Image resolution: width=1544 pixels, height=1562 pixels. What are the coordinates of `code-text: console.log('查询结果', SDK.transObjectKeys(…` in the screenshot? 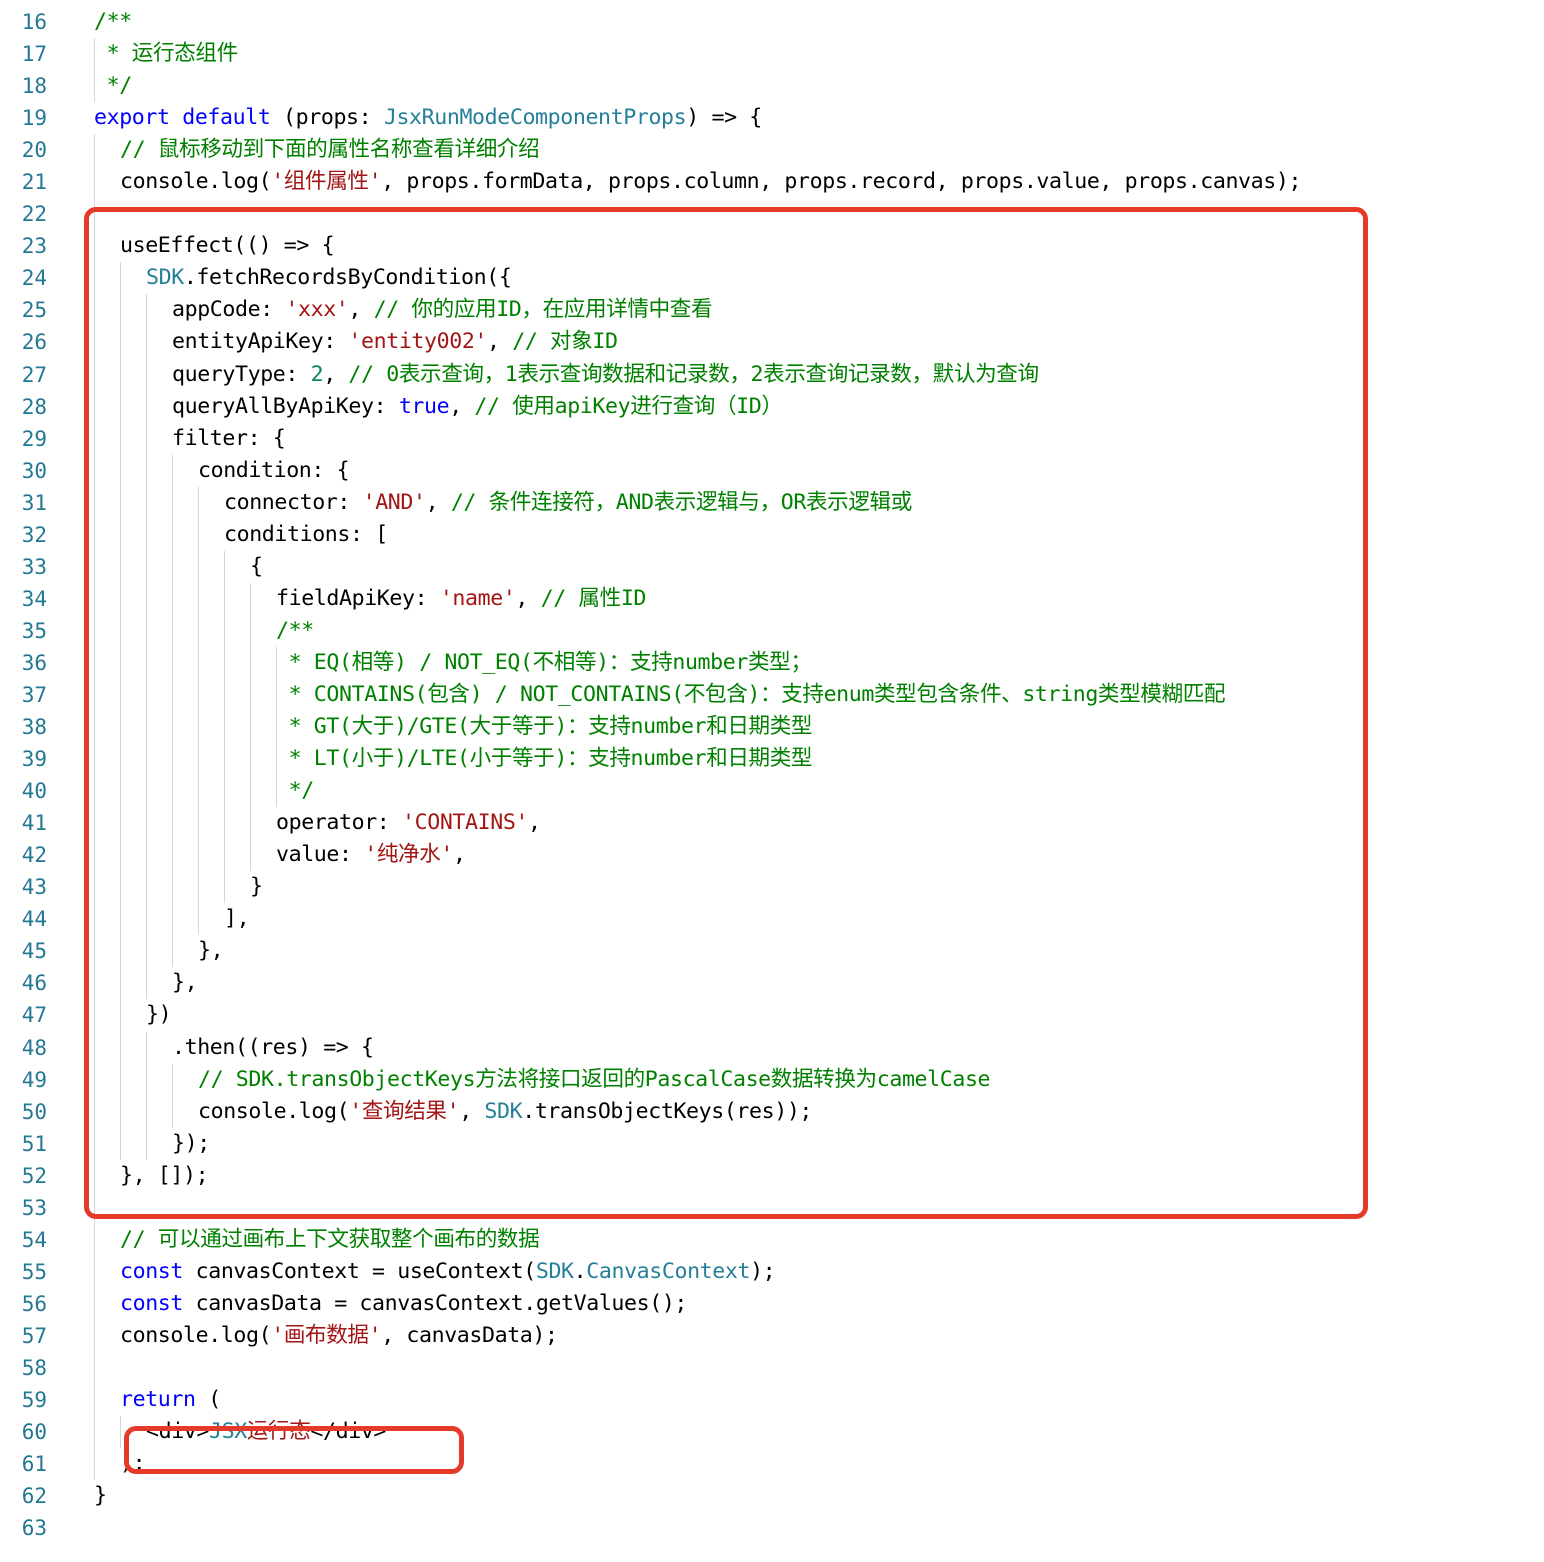 It's located at (505, 1112).